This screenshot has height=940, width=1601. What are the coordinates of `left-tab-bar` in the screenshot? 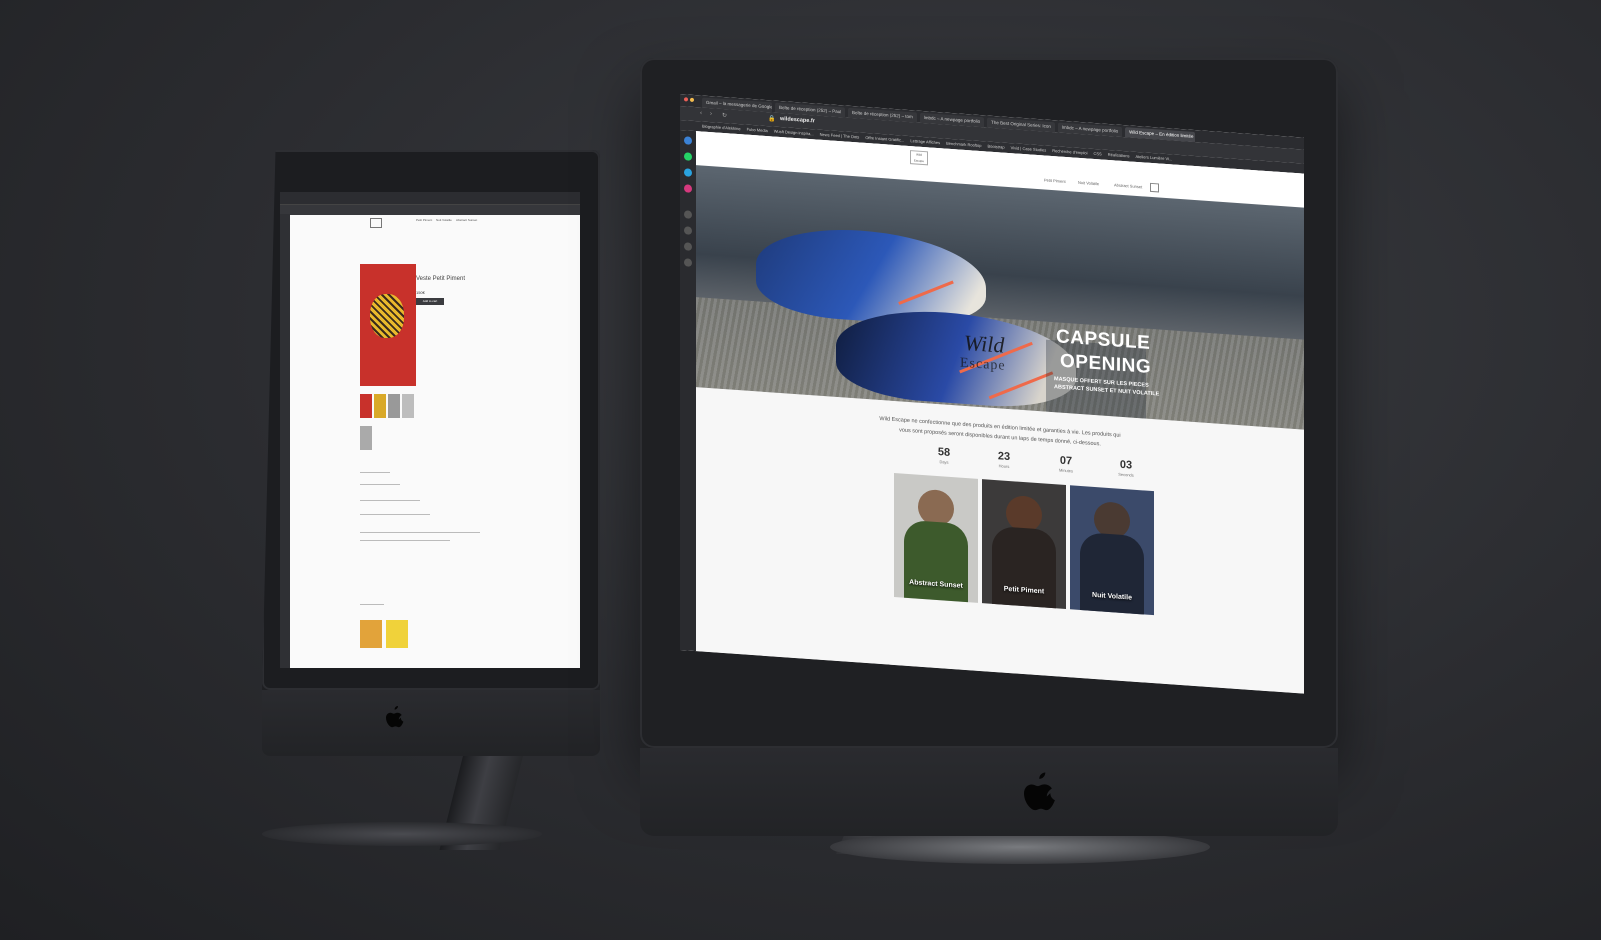 It's located at (430, 198).